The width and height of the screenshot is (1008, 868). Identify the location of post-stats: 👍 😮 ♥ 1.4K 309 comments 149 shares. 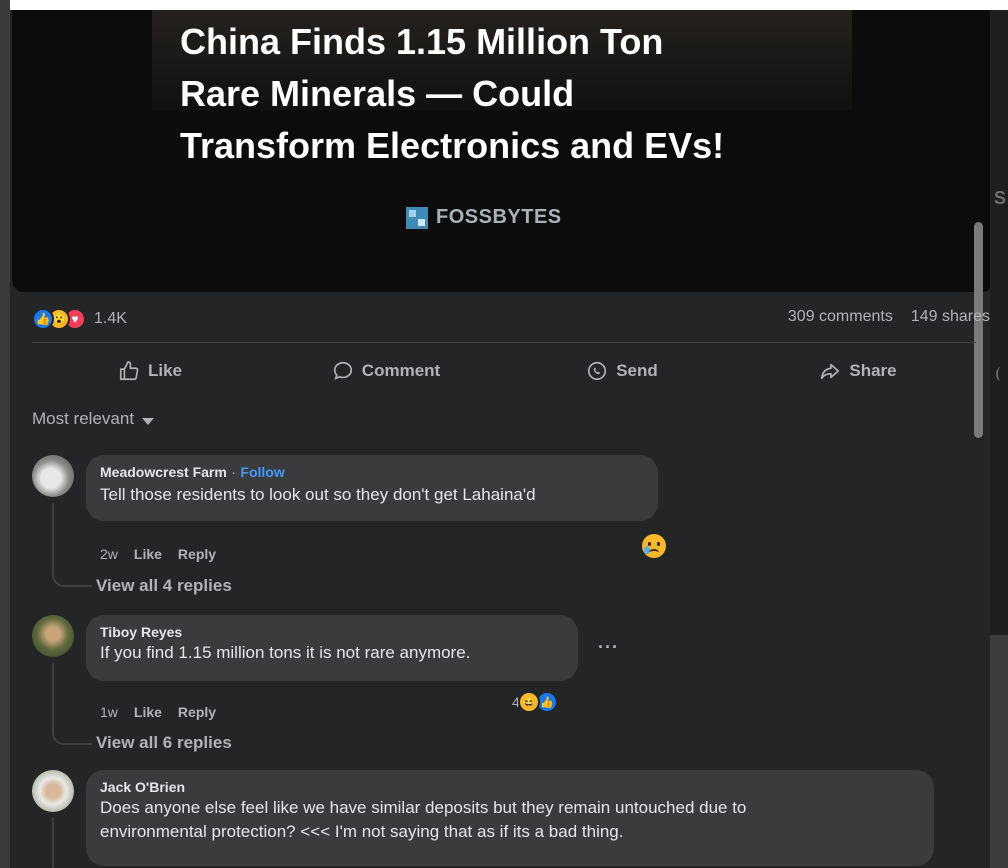
(511, 320).